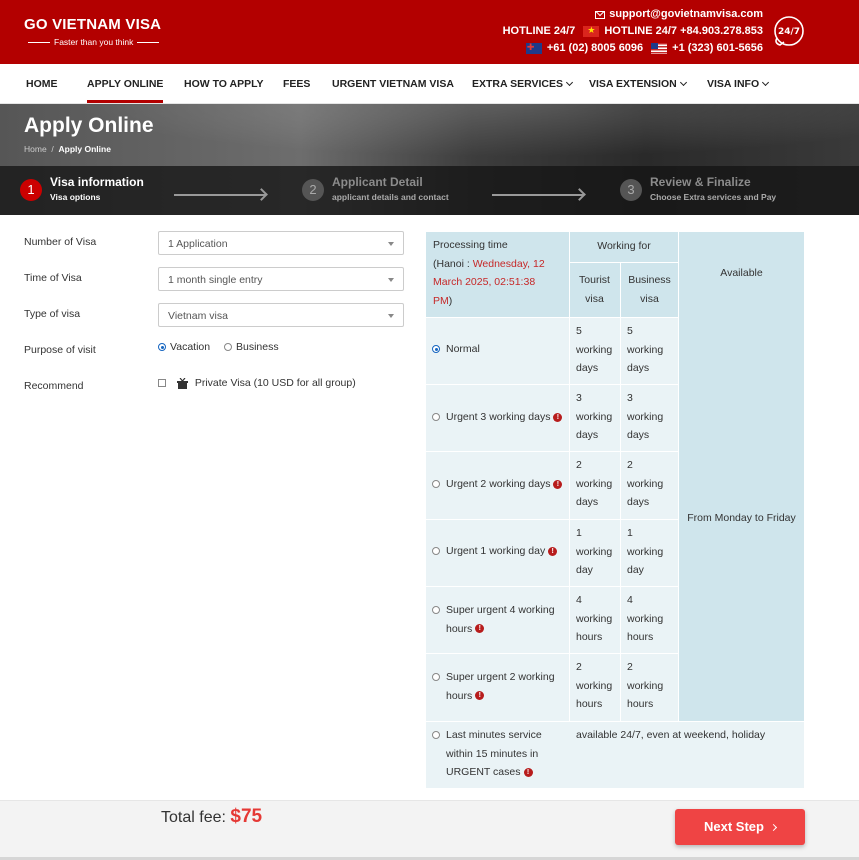 Image resolution: width=859 pixels, height=860 pixels. Describe the element at coordinates (683, 31) in the screenshot. I see `hotline-vn: HOTLINE 24/7 +84.903.278.853` at that location.